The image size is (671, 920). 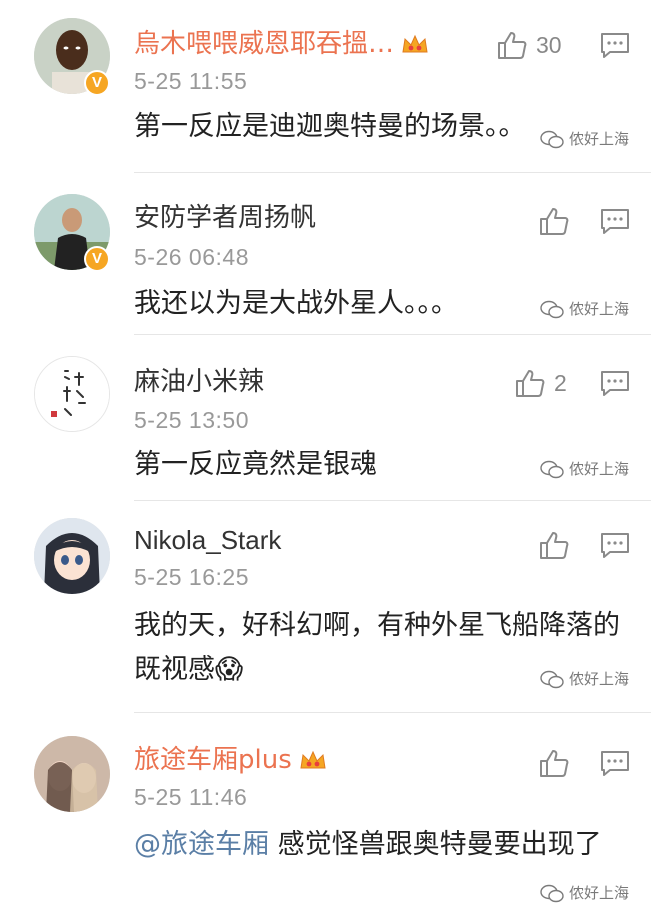 What do you see at coordinates (191, 420) in the screenshot?
I see `comment-timestamp: 5-25 13:50` at bounding box center [191, 420].